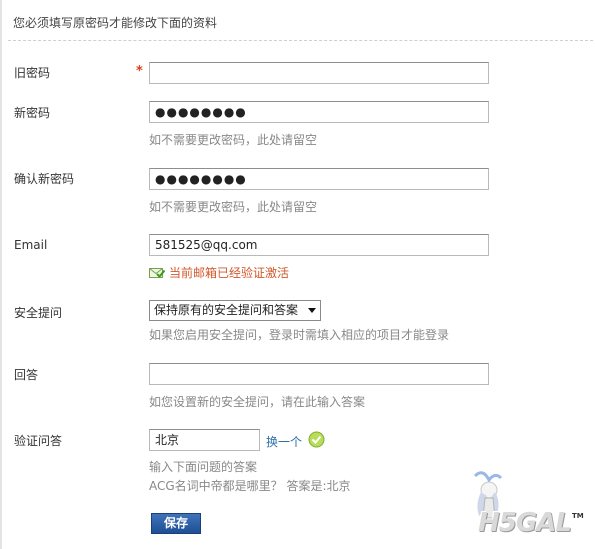  Describe the element at coordinates (44, 179) in the screenshot. I see `confirm-password-label: 确认新密码` at that location.